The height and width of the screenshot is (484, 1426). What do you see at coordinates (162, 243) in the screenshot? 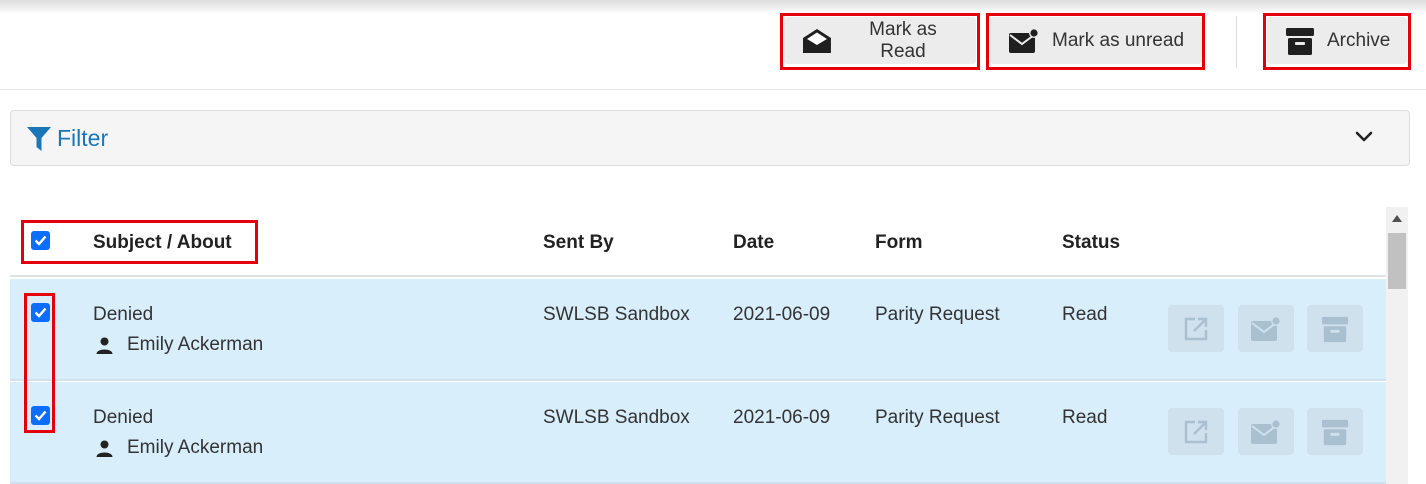
I see `header-subject: Subject / About` at bounding box center [162, 243].